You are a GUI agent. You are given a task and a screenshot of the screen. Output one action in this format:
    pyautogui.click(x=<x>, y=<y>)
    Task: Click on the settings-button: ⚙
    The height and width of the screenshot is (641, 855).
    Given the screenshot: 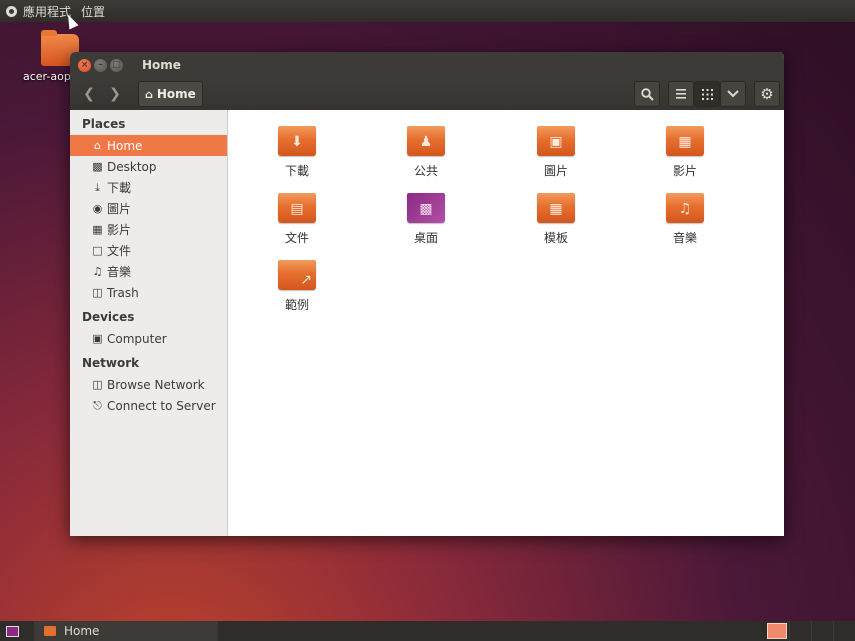 What is the action you would take?
    pyautogui.click(x=767, y=94)
    